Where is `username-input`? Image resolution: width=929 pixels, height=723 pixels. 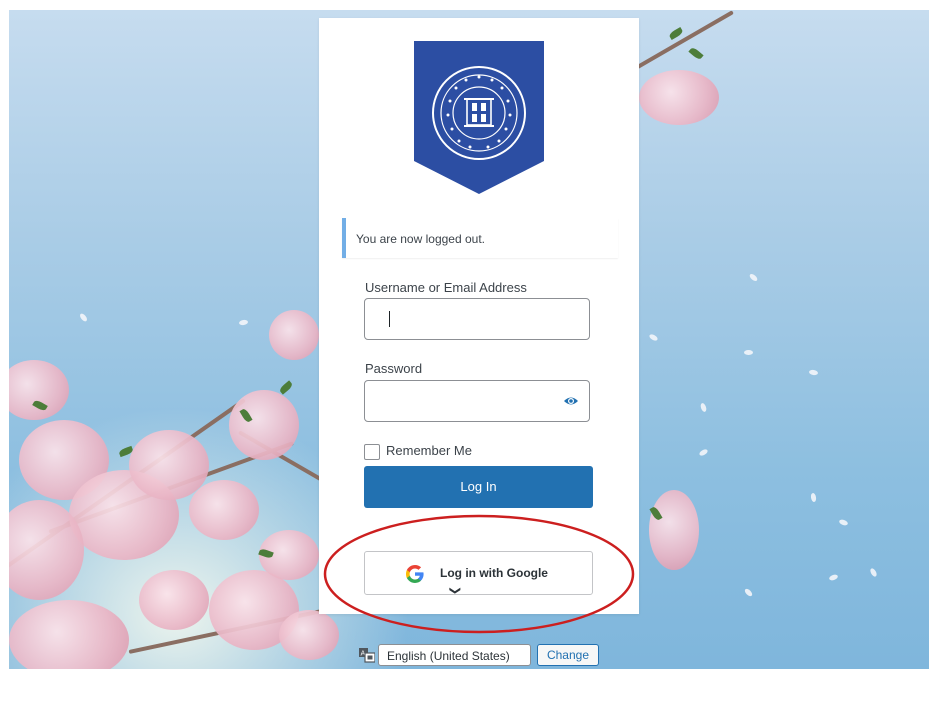
username-input is located at coordinates (477, 319).